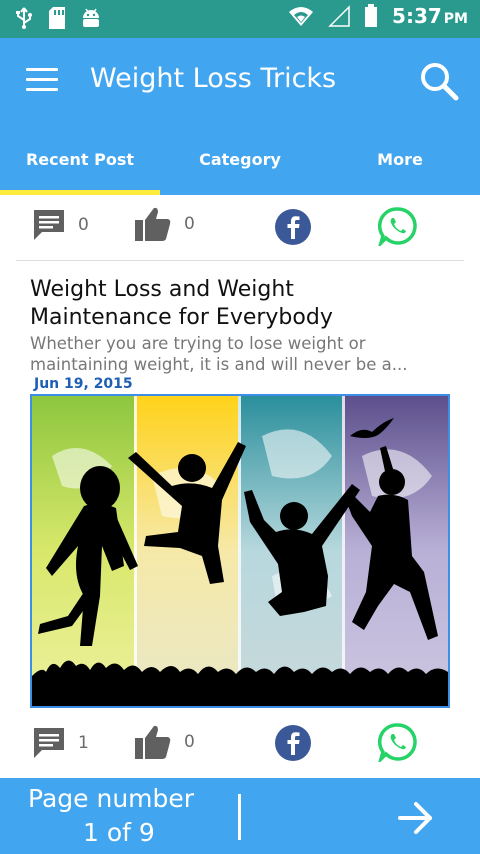 The image size is (480, 854). I want to click on search-icon, so click(439, 81).